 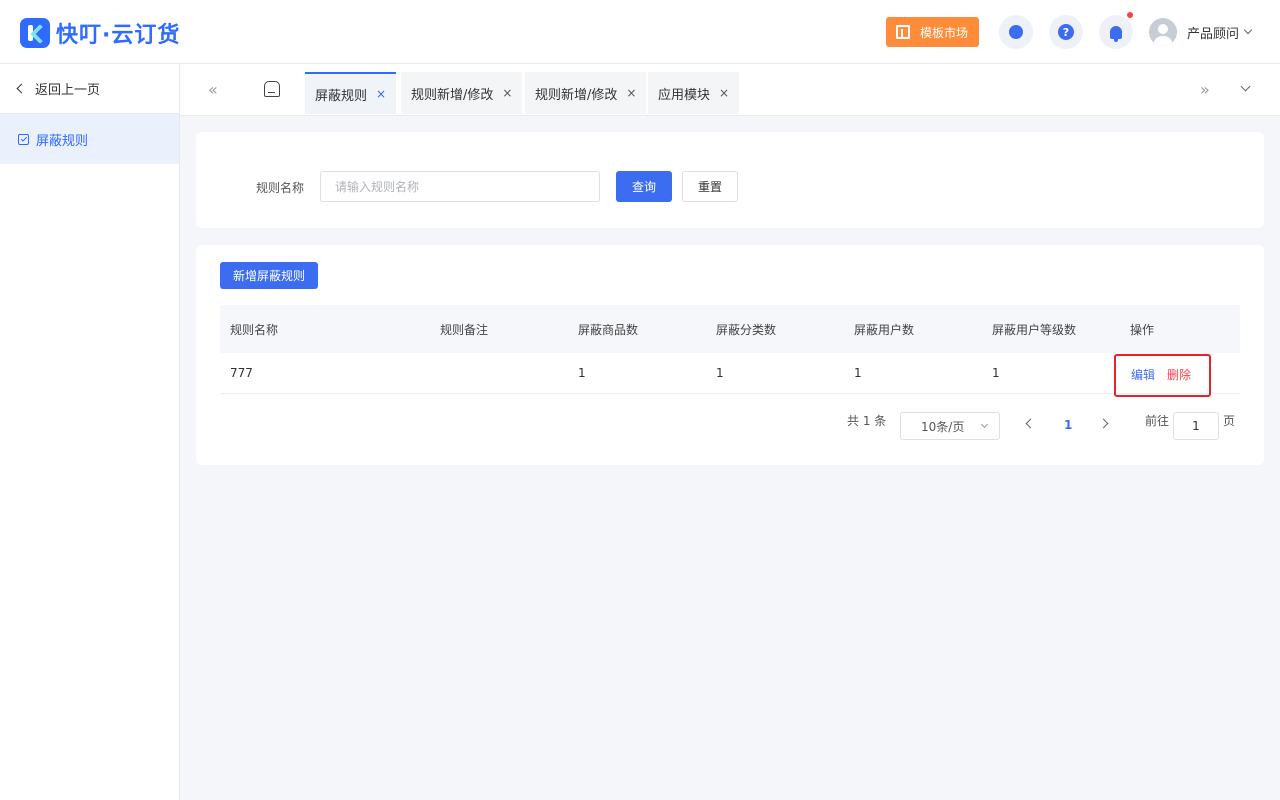 What do you see at coordinates (1130, 15) in the screenshot?
I see `notification-badge` at bounding box center [1130, 15].